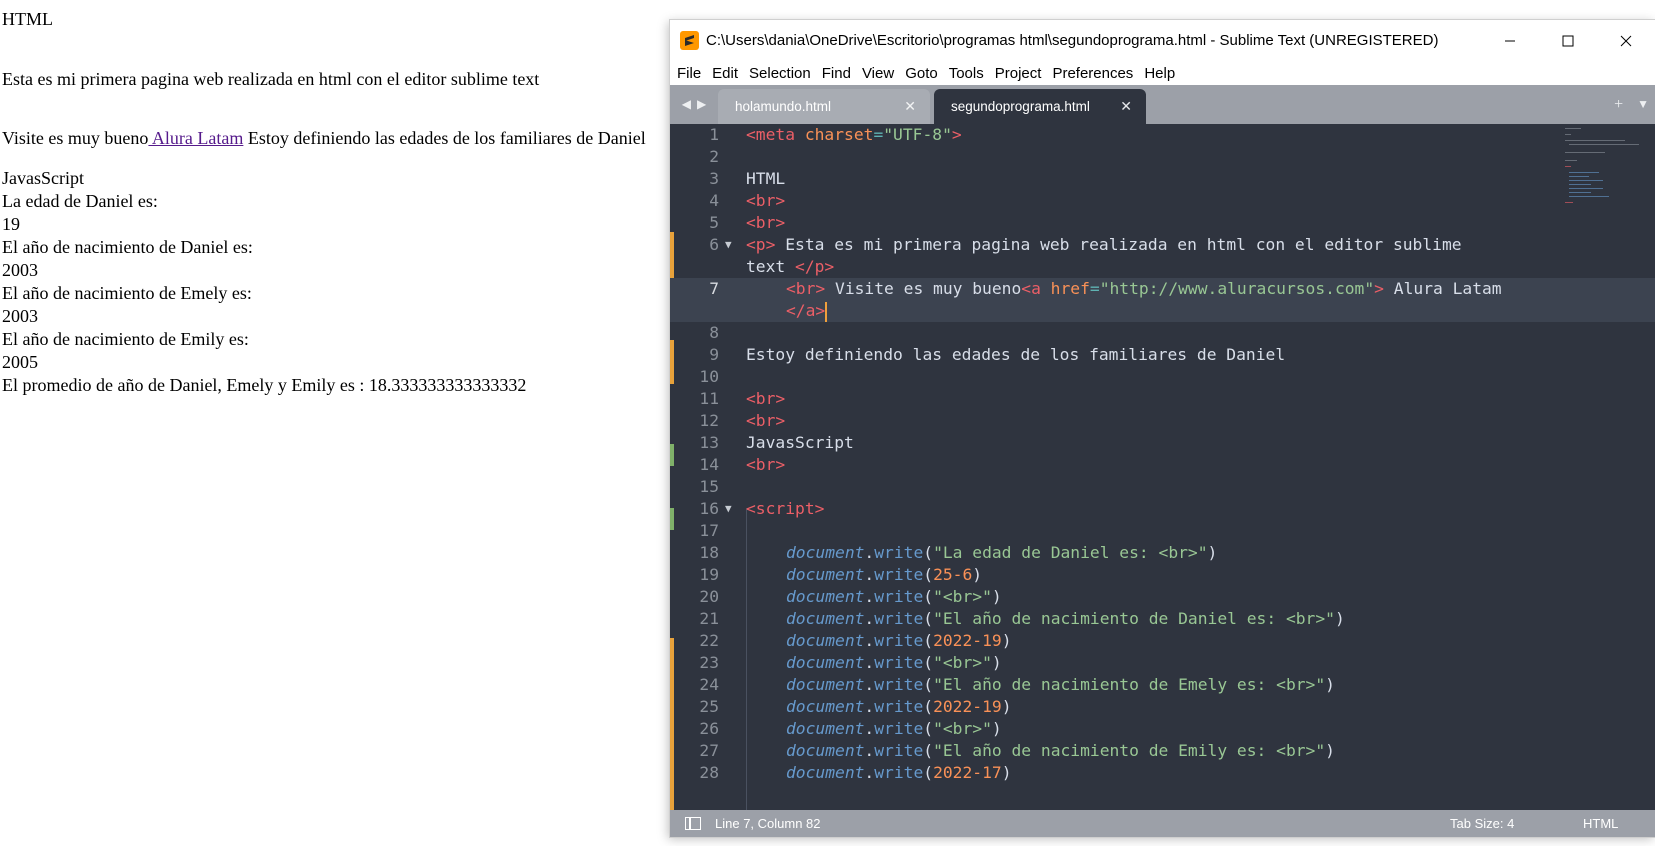 The width and height of the screenshot is (1655, 846). What do you see at coordinates (742, 420) in the screenshot?
I see `code-line: 12 <br>` at bounding box center [742, 420].